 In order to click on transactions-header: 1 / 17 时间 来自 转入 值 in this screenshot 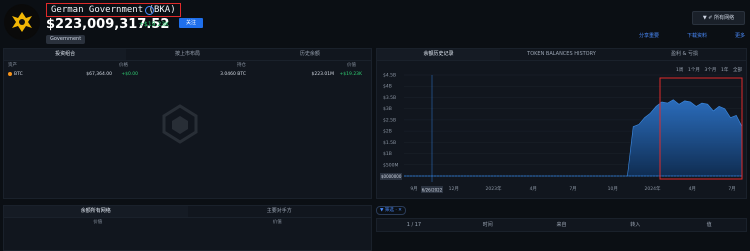, I will do `click(561, 225)`.